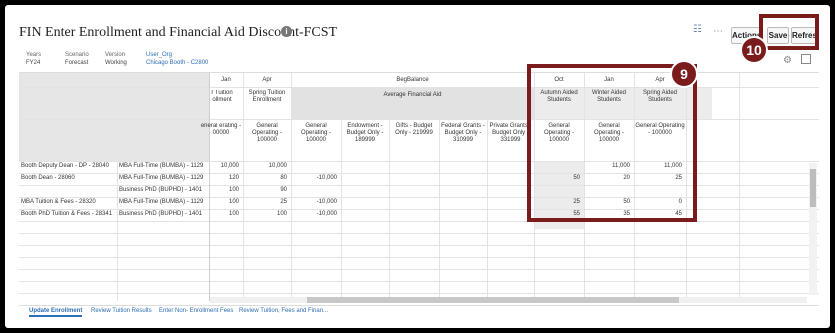 The height and width of the screenshot is (333, 835). What do you see at coordinates (77, 63) in the screenshot?
I see `pov-value: Forecast` at bounding box center [77, 63].